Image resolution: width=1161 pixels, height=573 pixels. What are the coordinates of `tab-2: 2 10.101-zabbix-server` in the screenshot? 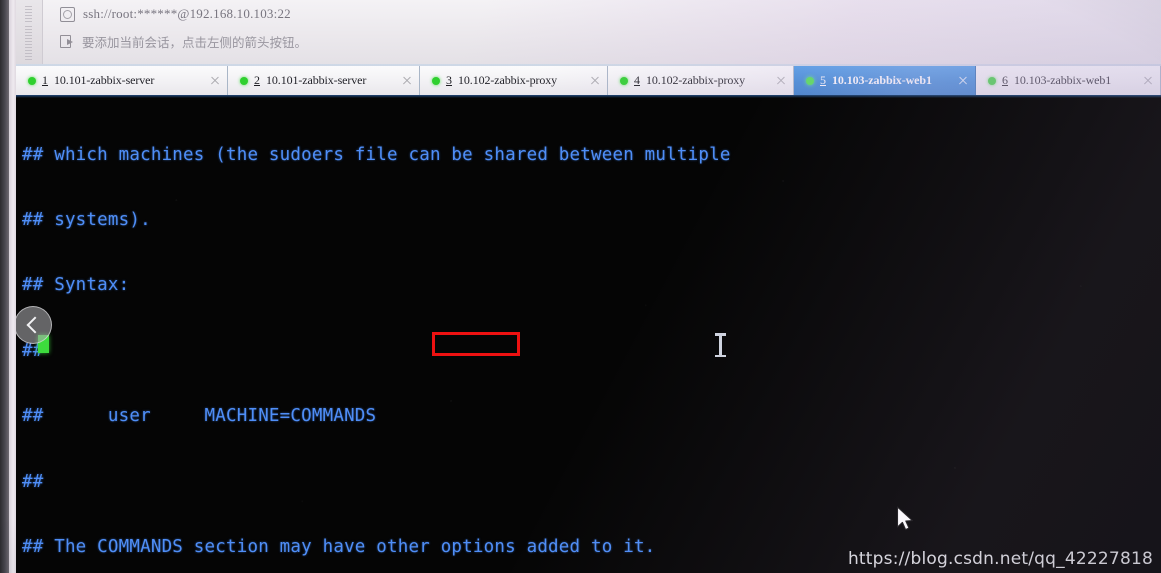 It's located at (324, 80).